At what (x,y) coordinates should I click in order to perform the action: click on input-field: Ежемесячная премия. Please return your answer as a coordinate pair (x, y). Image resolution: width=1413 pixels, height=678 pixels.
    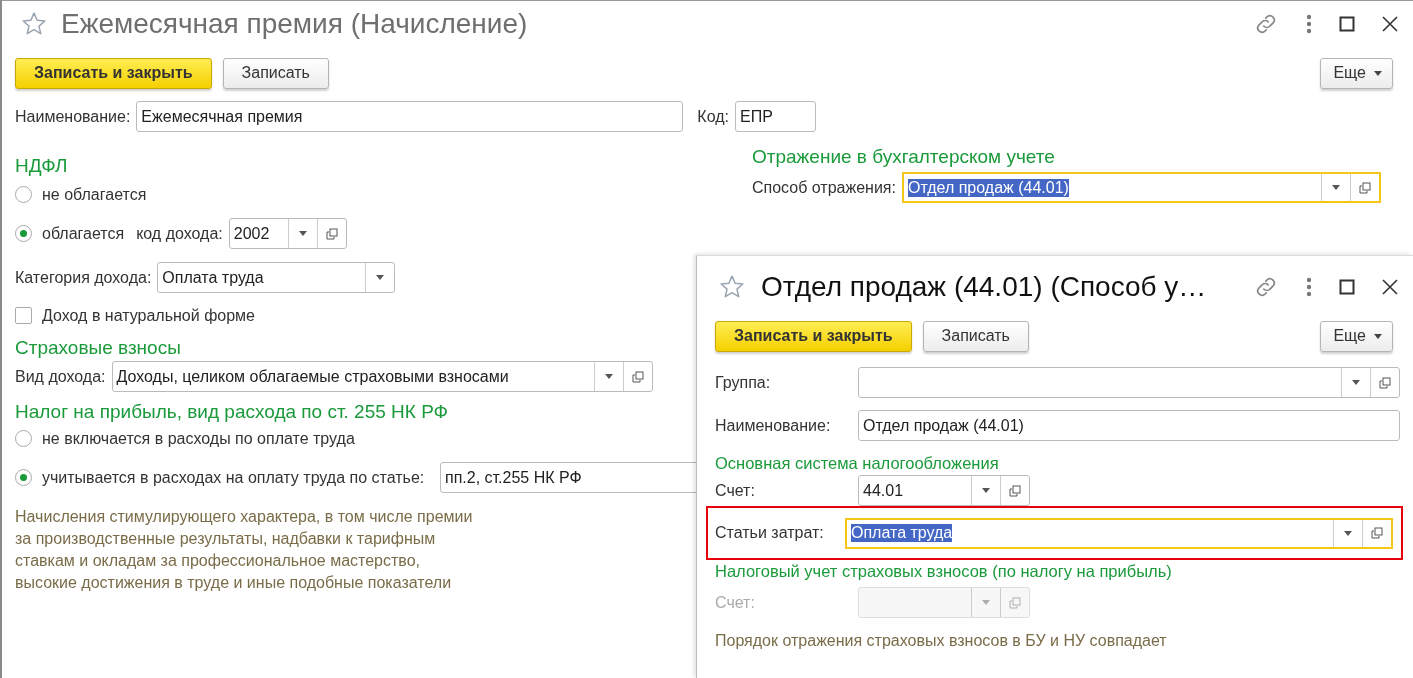
    Looking at the image, I should click on (410, 116).